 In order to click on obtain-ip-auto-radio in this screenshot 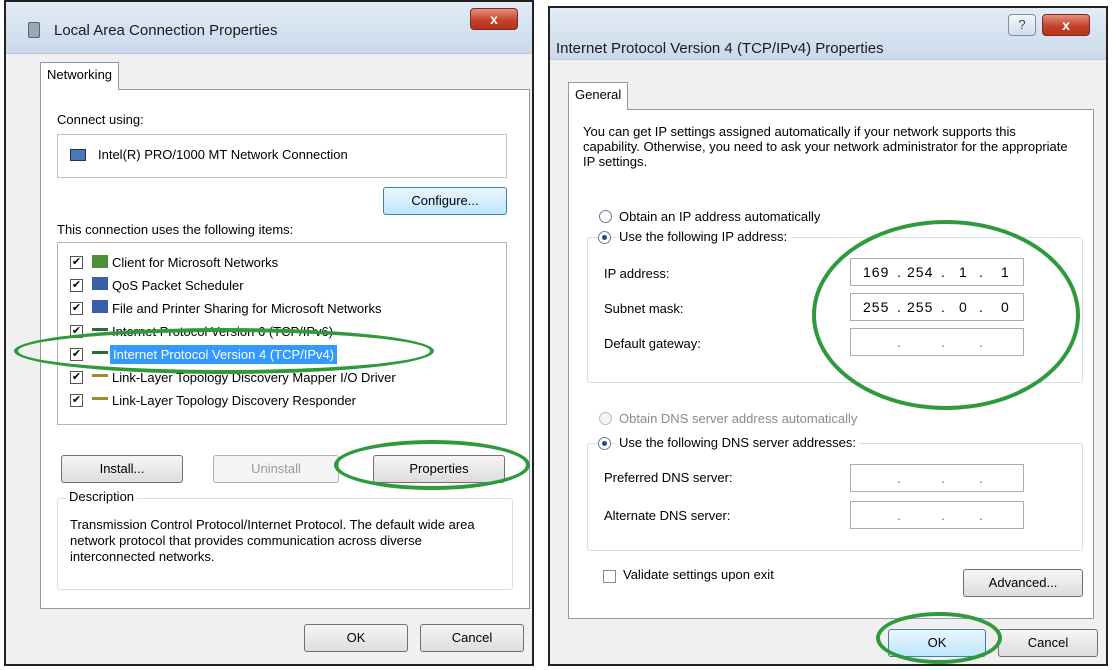, I will do `click(605, 216)`.